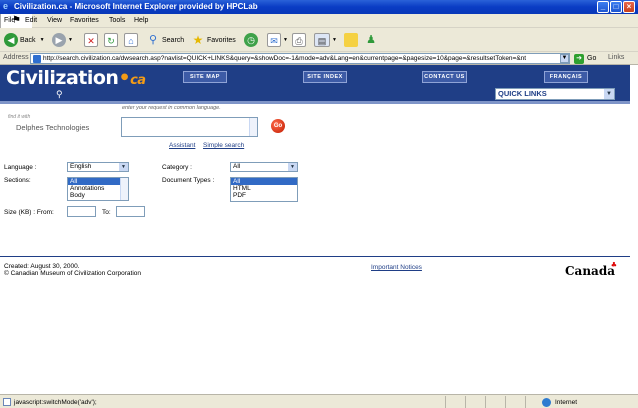  I want to click on list-item: PDF, so click(264, 195).